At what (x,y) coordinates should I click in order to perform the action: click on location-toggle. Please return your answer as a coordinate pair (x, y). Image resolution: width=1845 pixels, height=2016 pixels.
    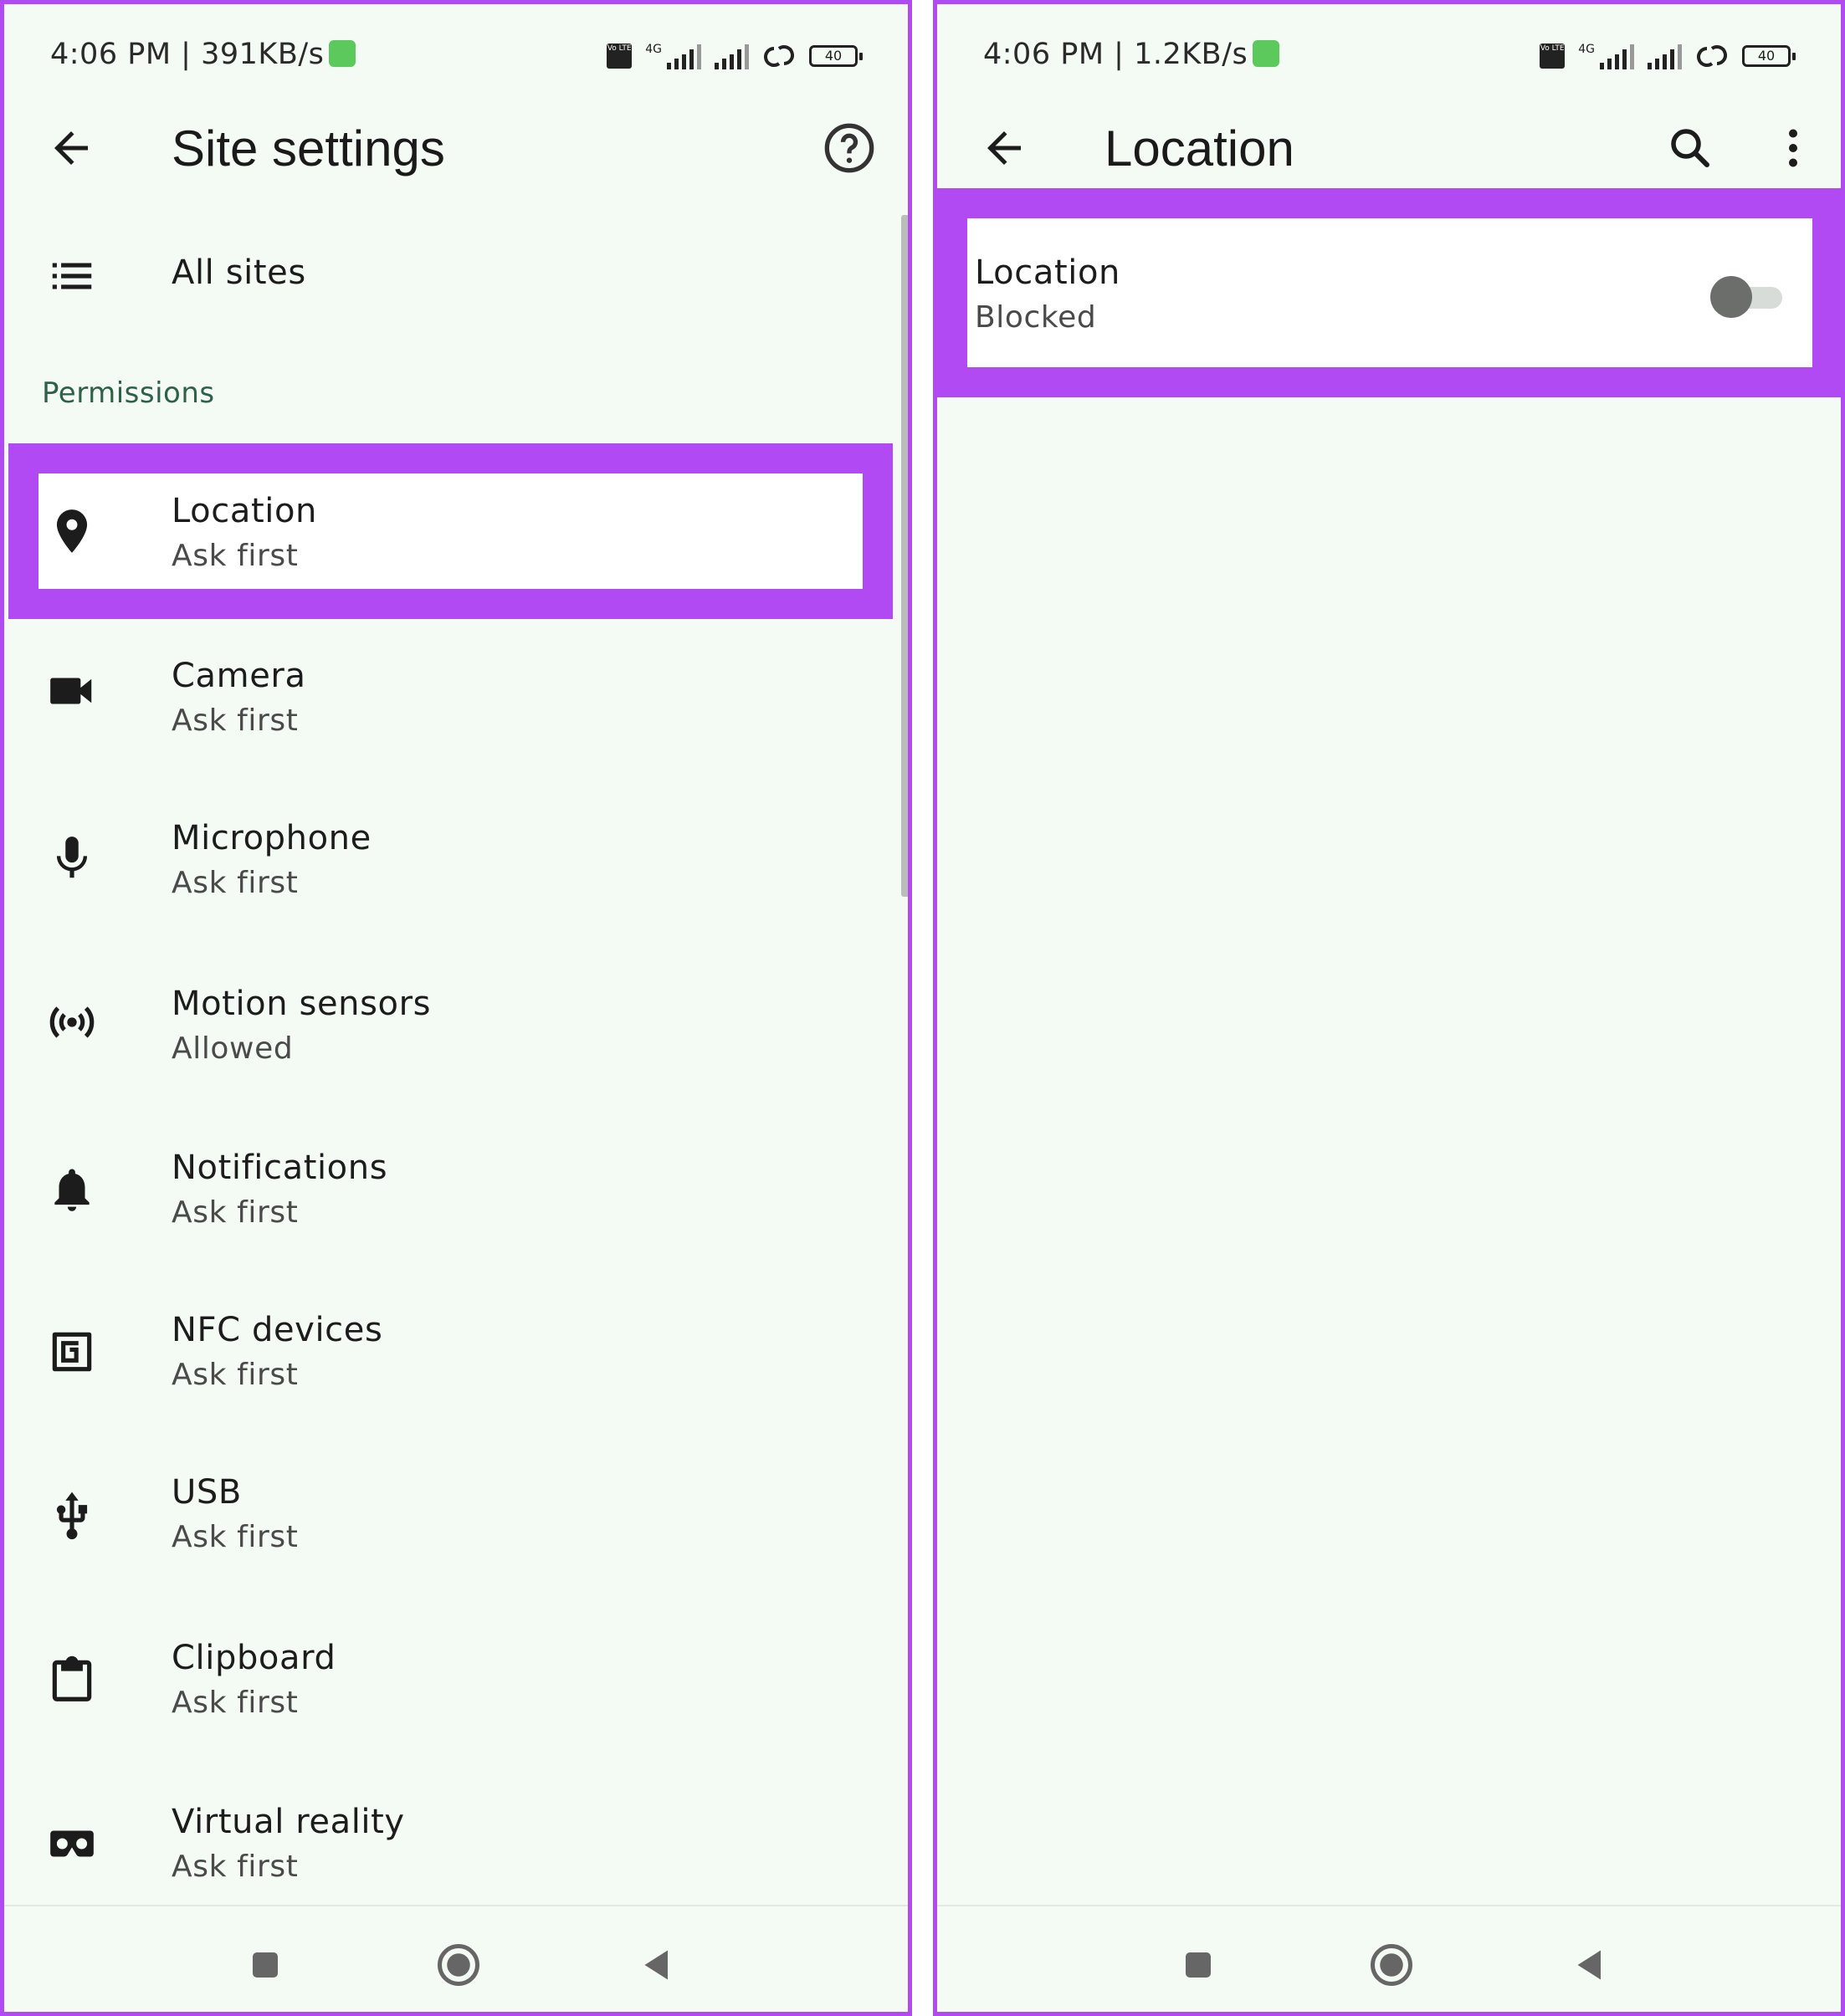
    Looking at the image, I should click on (1746, 297).